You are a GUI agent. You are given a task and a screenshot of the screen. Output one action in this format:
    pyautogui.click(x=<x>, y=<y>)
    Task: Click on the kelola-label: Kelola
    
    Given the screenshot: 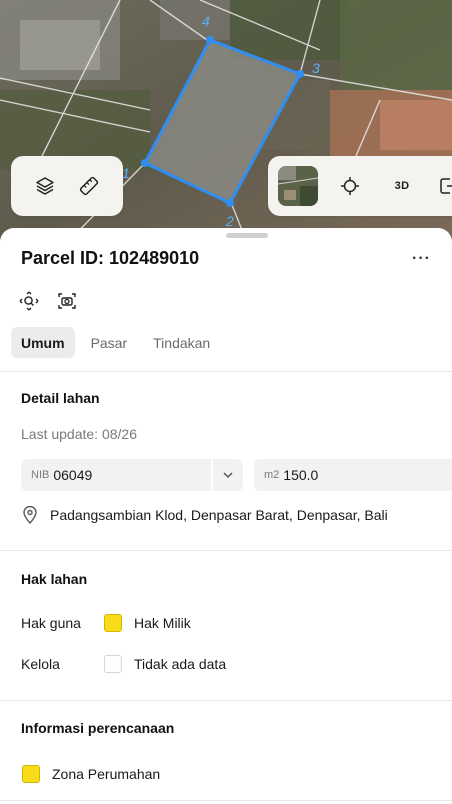 What is the action you would take?
    pyautogui.click(x=40, y=664)
    